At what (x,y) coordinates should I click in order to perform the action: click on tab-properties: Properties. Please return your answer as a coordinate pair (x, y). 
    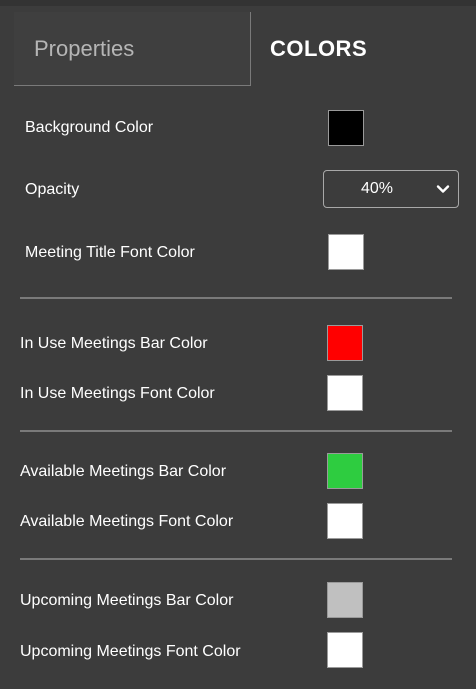
    Looking at the image, I should click on (132, 49).